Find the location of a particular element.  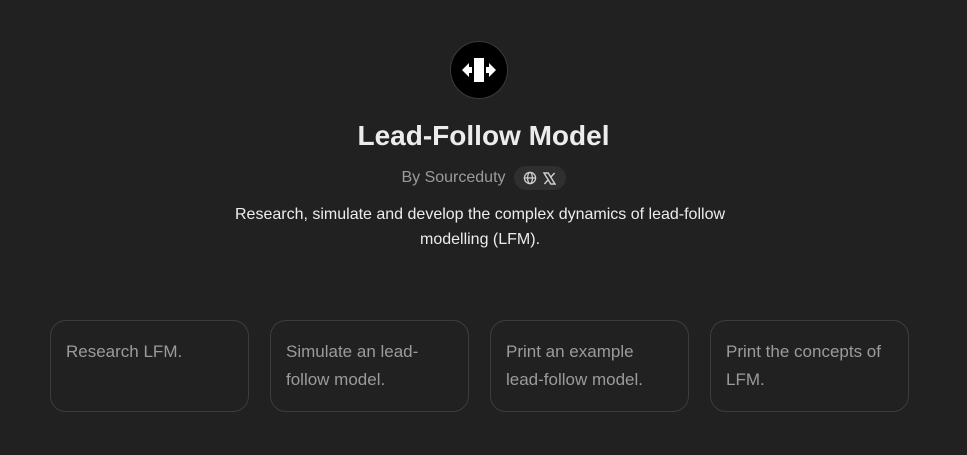

starter-card: Simulate an lead-follow model. is located at coordinates (369, 366).